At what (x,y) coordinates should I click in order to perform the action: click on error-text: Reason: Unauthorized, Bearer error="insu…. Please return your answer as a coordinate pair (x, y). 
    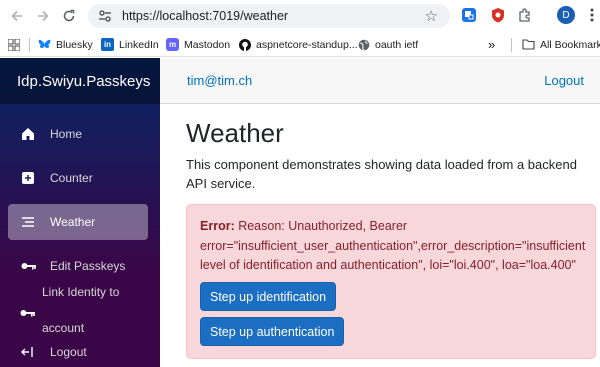
    Looking at the image, I should click on (393, 245).